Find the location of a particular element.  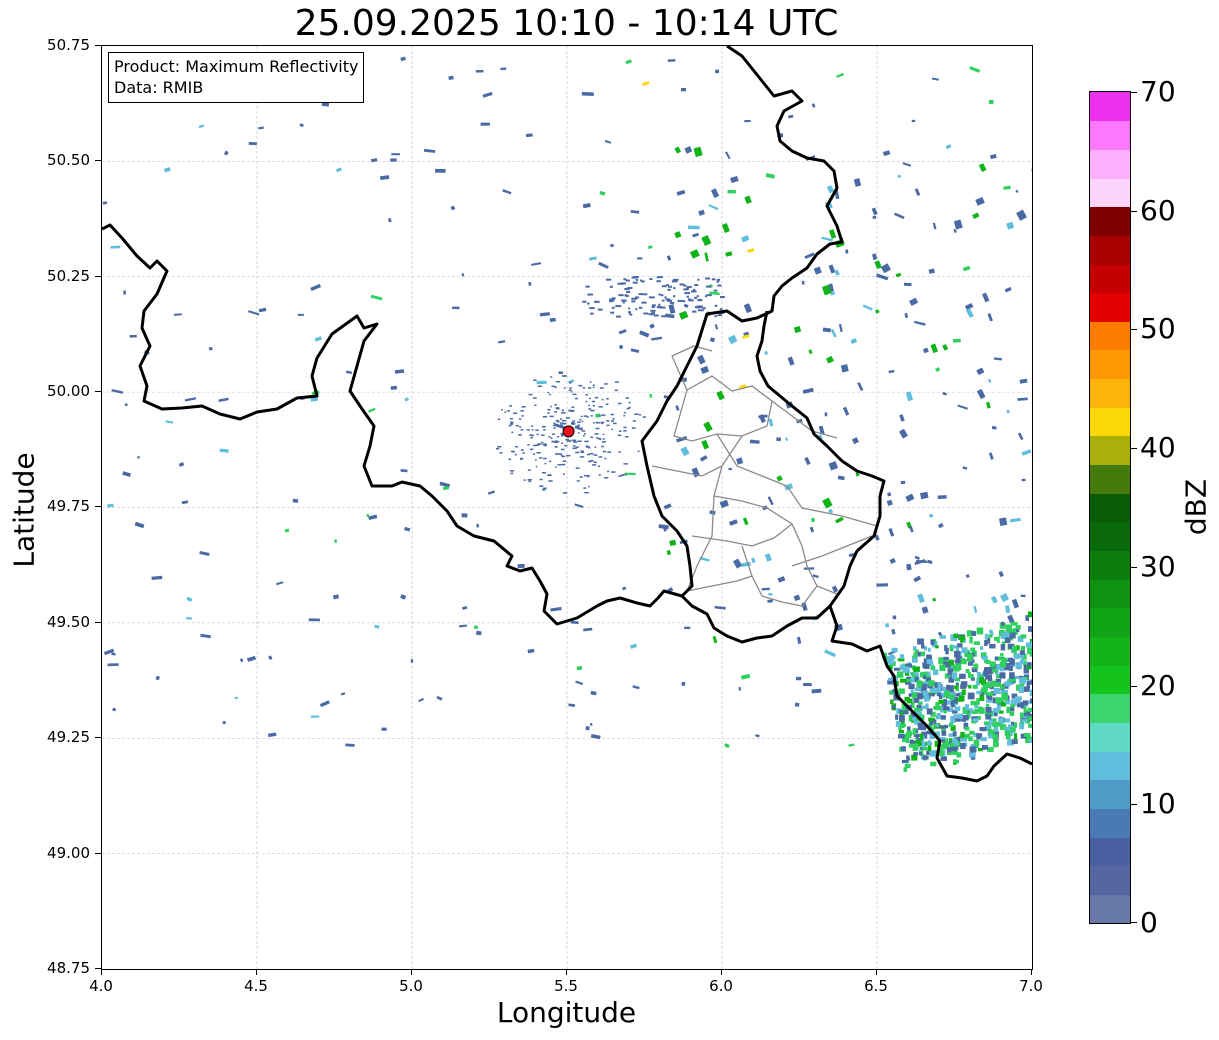

x-tick-label: 4.5 is located at coordinates (256, 986).